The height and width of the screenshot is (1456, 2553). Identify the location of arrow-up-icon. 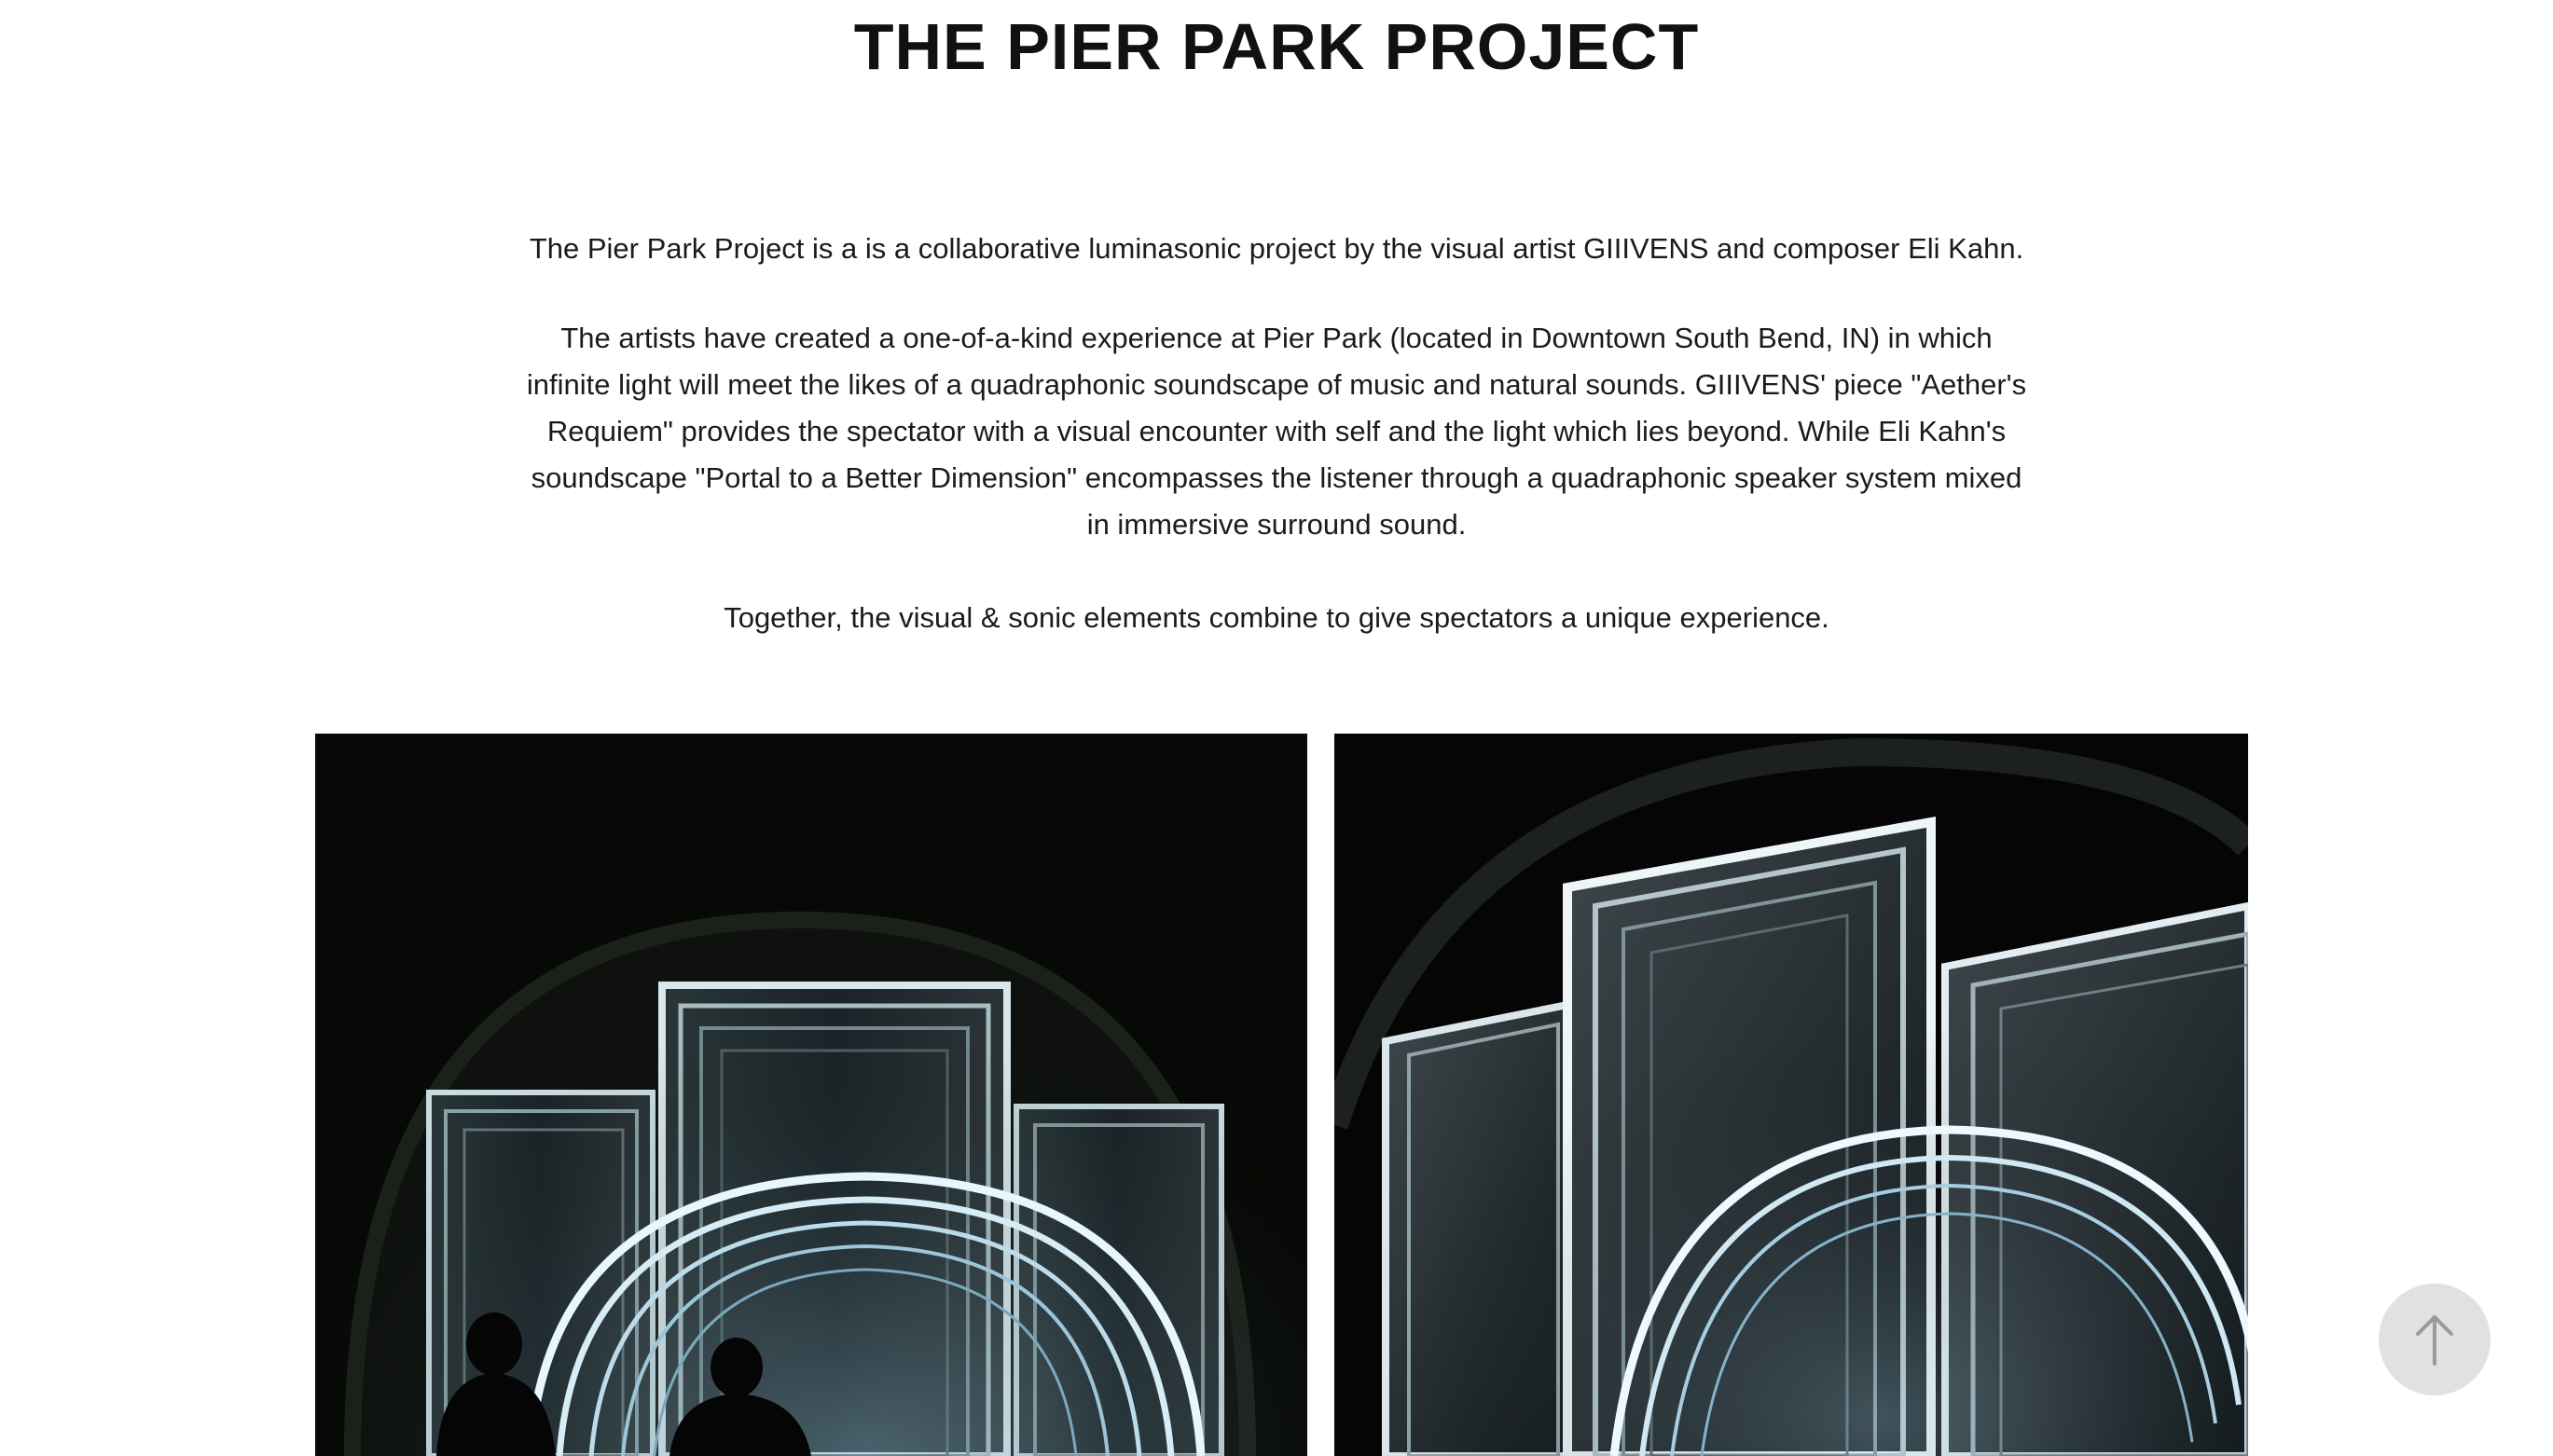
(2434, 1340).